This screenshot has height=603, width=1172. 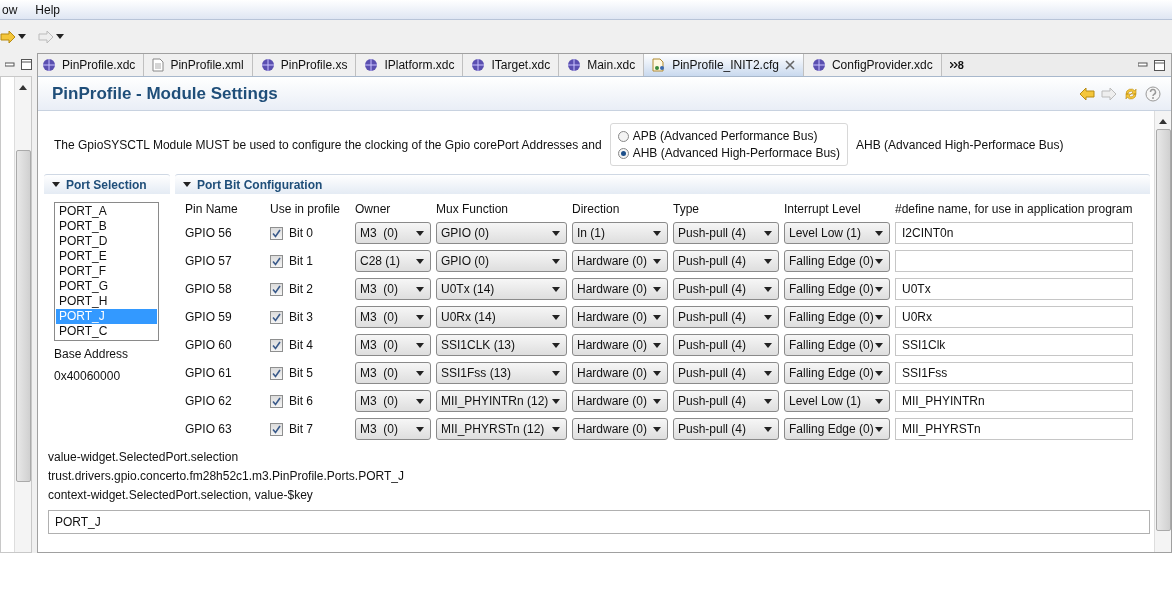 I want to click on mux-dropdown: SSI1Fss (13), so click(x=501, y=373).